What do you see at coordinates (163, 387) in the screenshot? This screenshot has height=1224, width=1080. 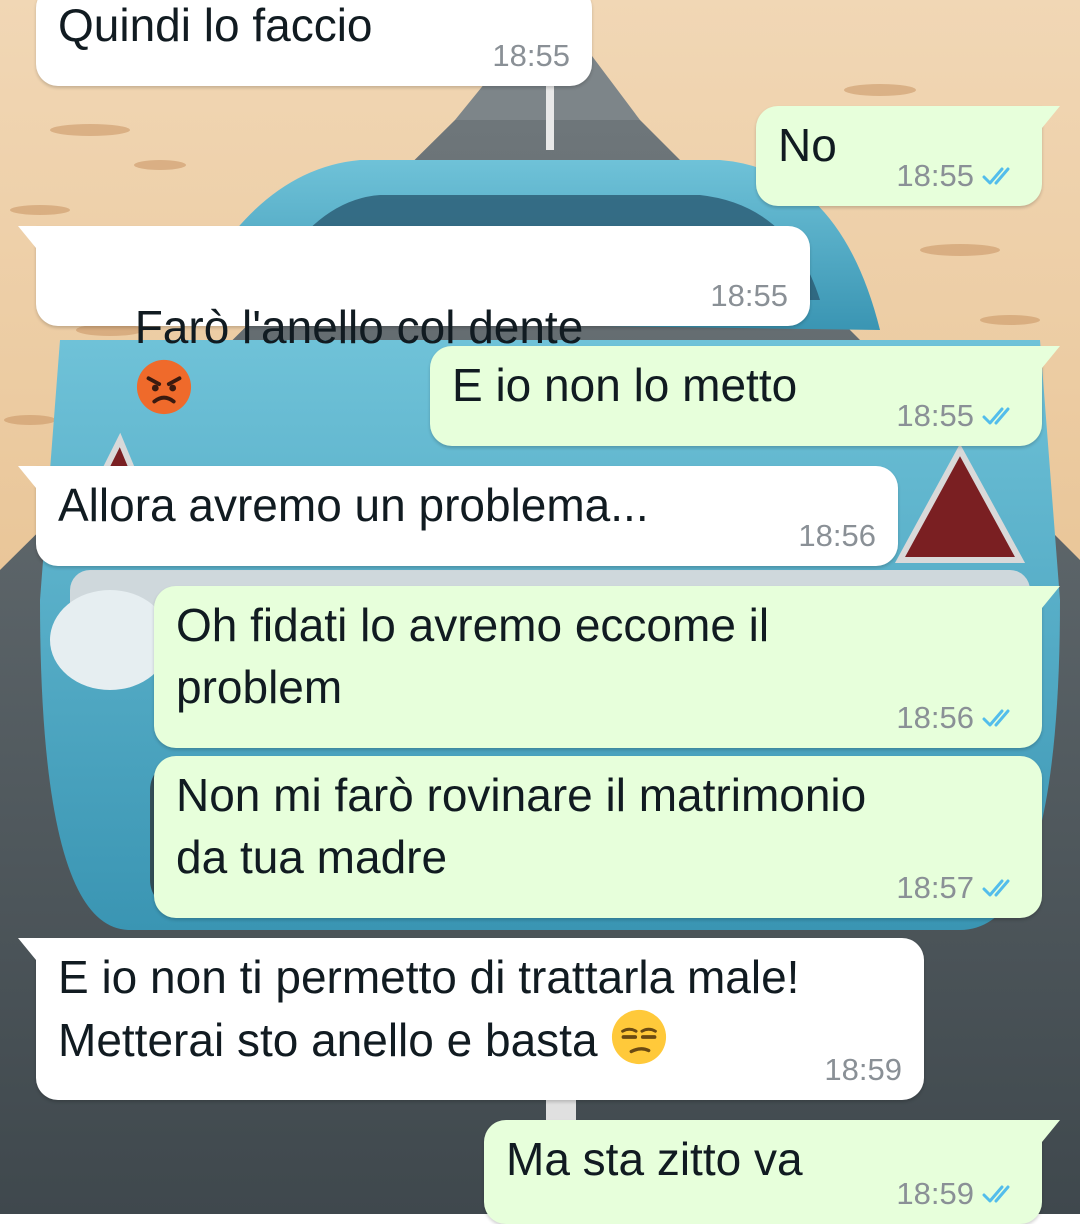 I see `angry-face-icon` at bounding box center [163, 387].